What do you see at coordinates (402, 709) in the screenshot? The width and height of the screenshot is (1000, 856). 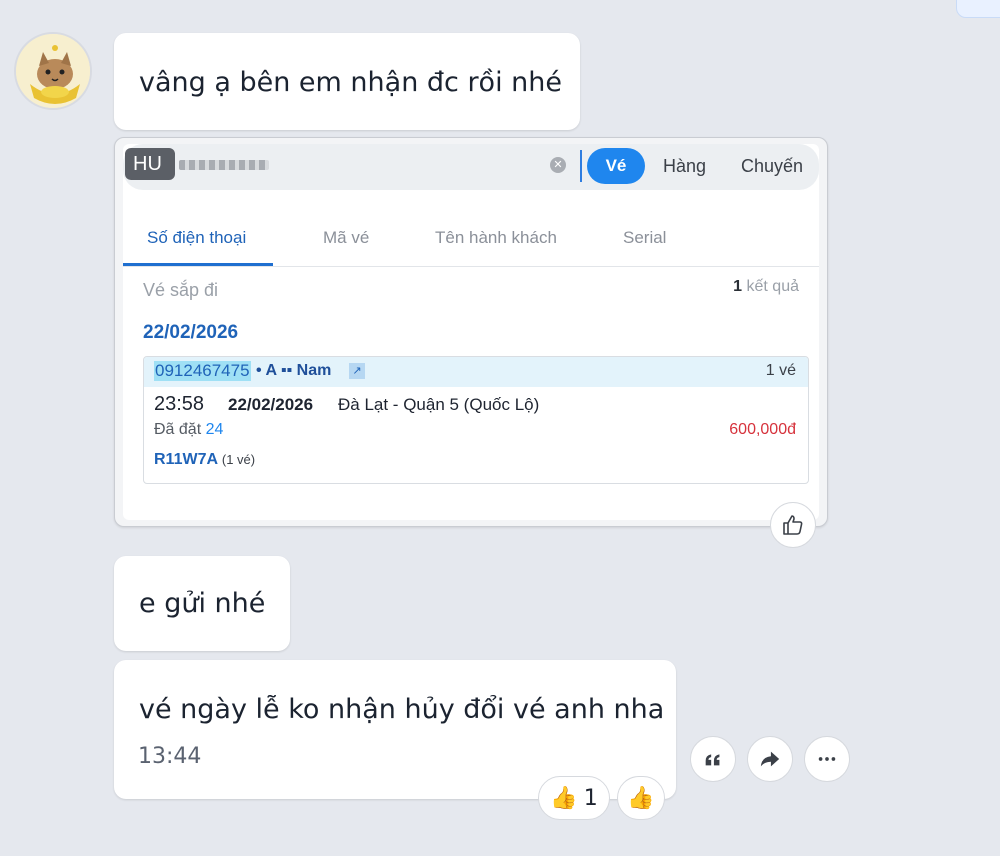 I see `message-text: vé ngày lễ ko nhận hủy đổi vé anh nha` at bounding box center [402, 709].